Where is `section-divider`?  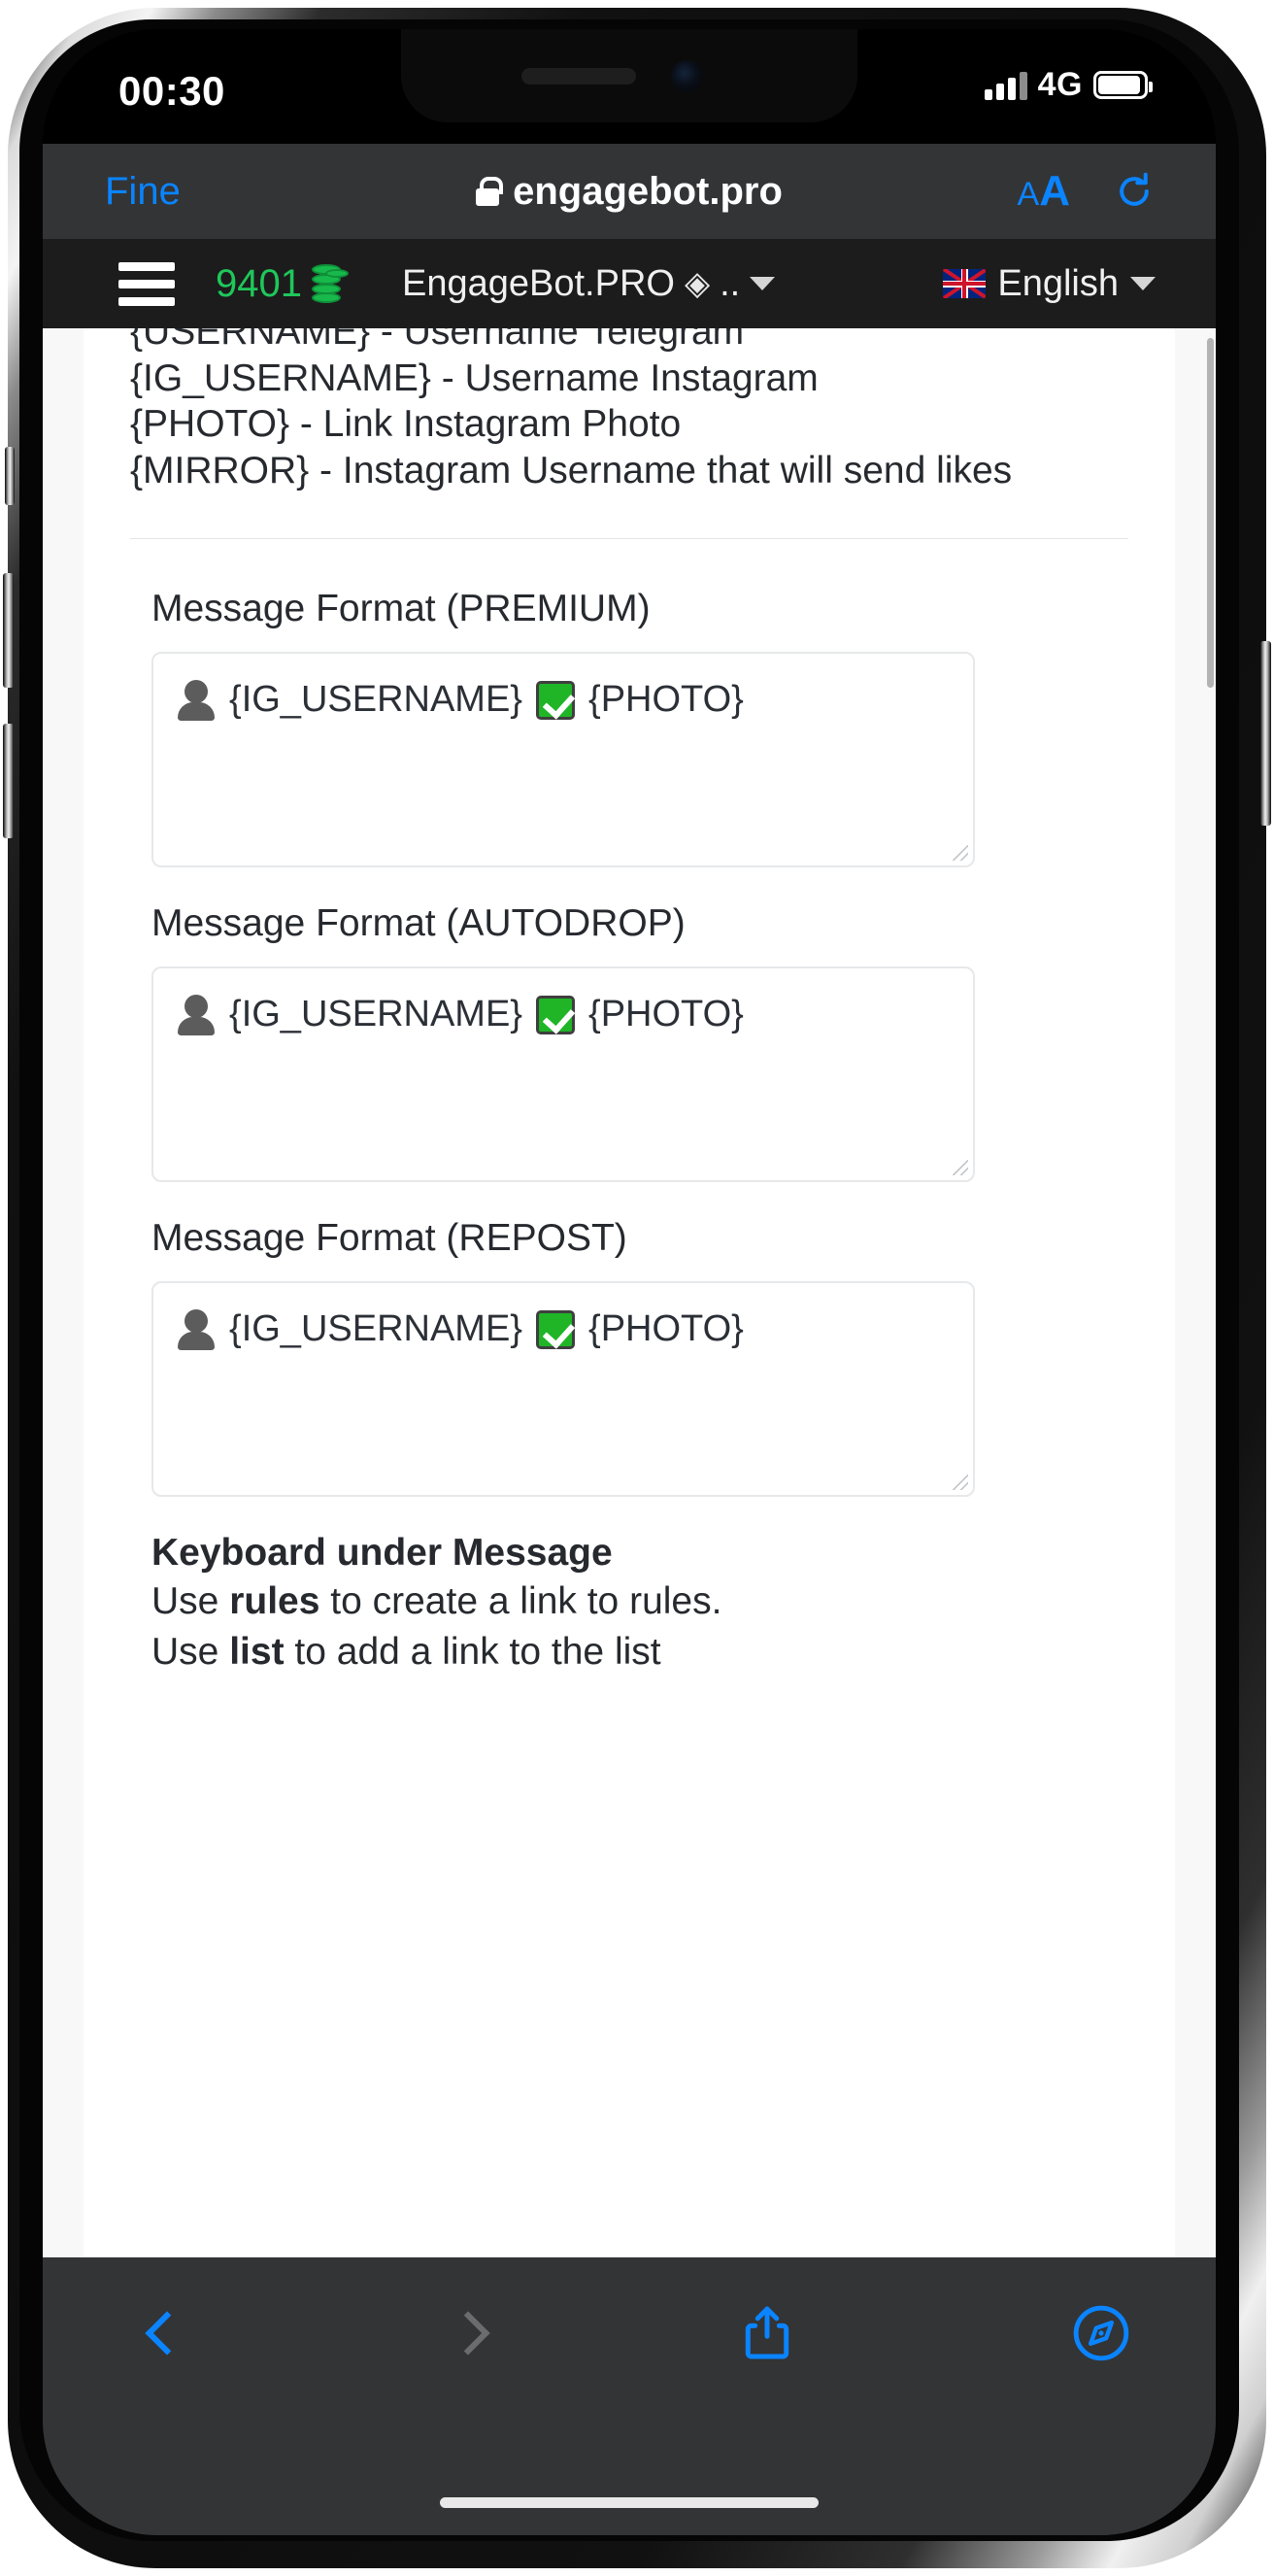
section-divider is located at coordinates (629, 539).